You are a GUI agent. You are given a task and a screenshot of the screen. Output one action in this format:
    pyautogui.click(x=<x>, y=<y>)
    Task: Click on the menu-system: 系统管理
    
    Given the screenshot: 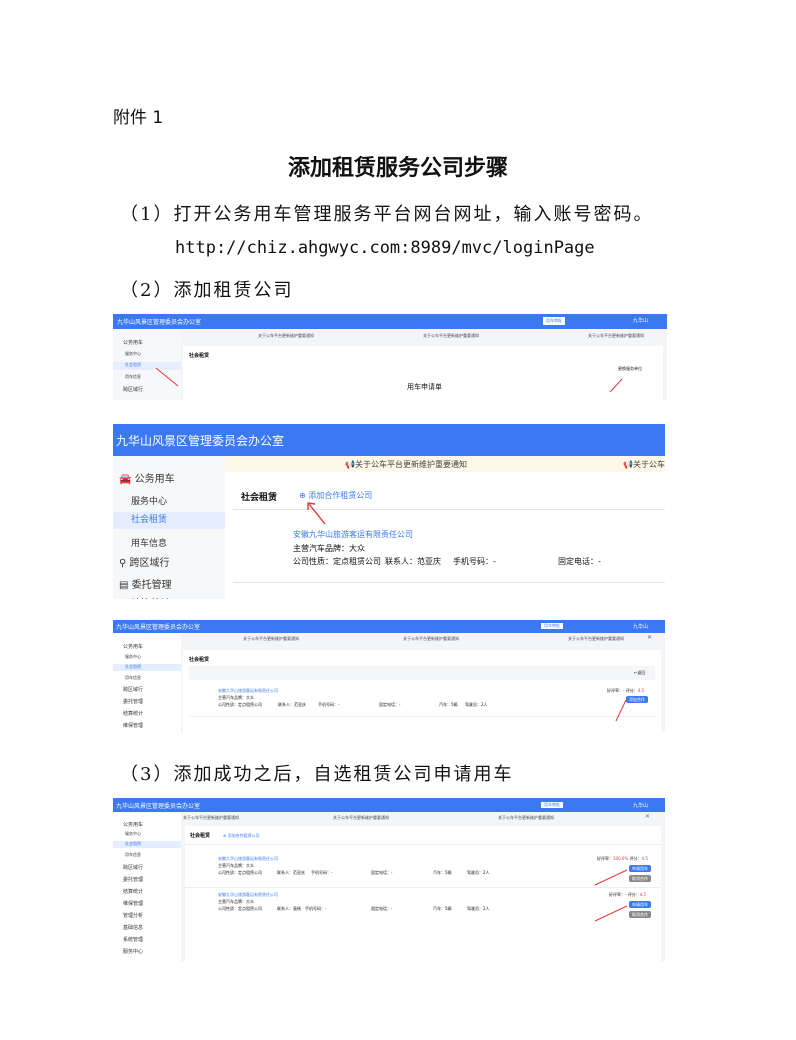 What is the action you would take?
    pyautogui.click(x=152, y=939)
    